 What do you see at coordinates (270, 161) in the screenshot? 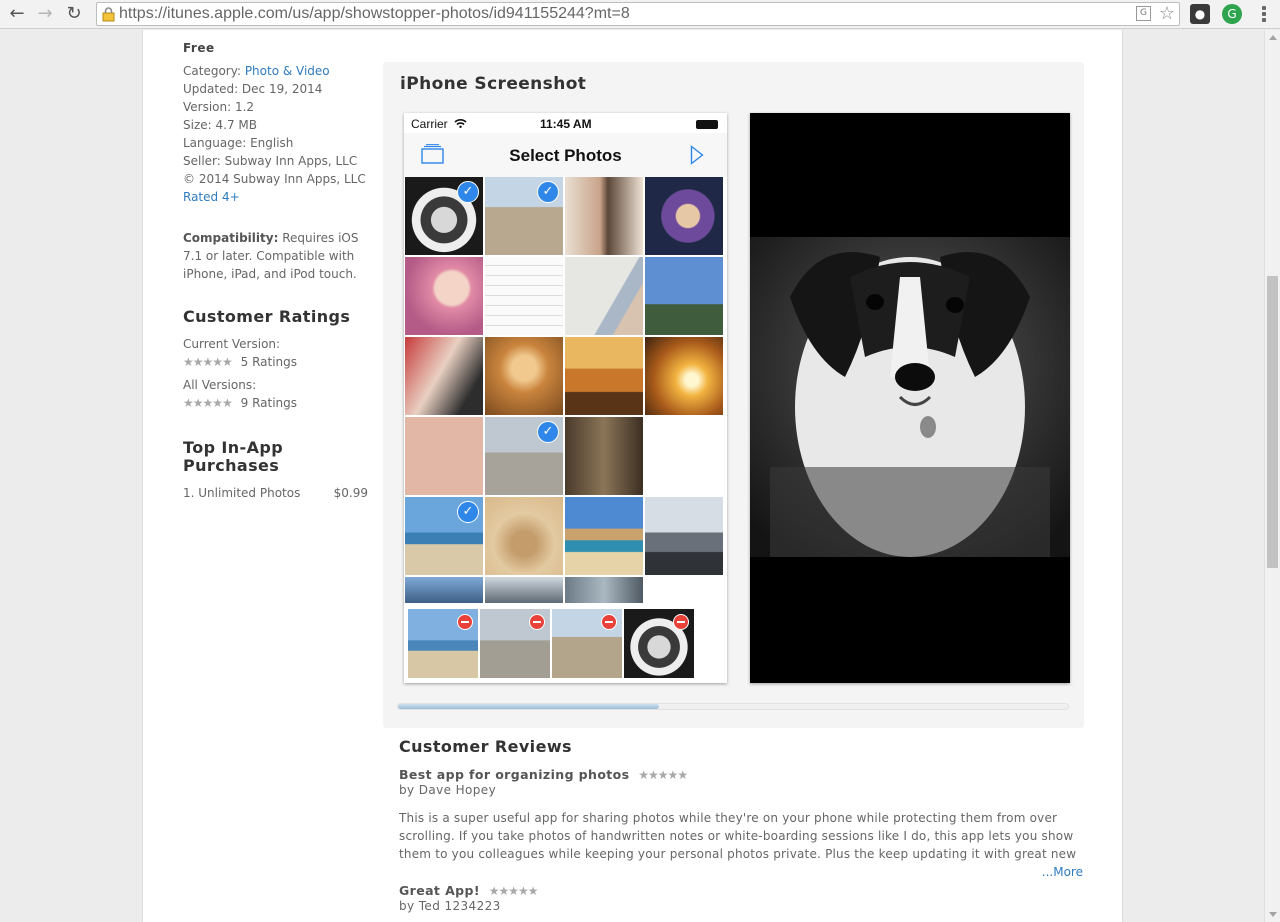
I see `seller-label: Seller: Subway Inn Apps, LLC` at bounding box center [270, 161].